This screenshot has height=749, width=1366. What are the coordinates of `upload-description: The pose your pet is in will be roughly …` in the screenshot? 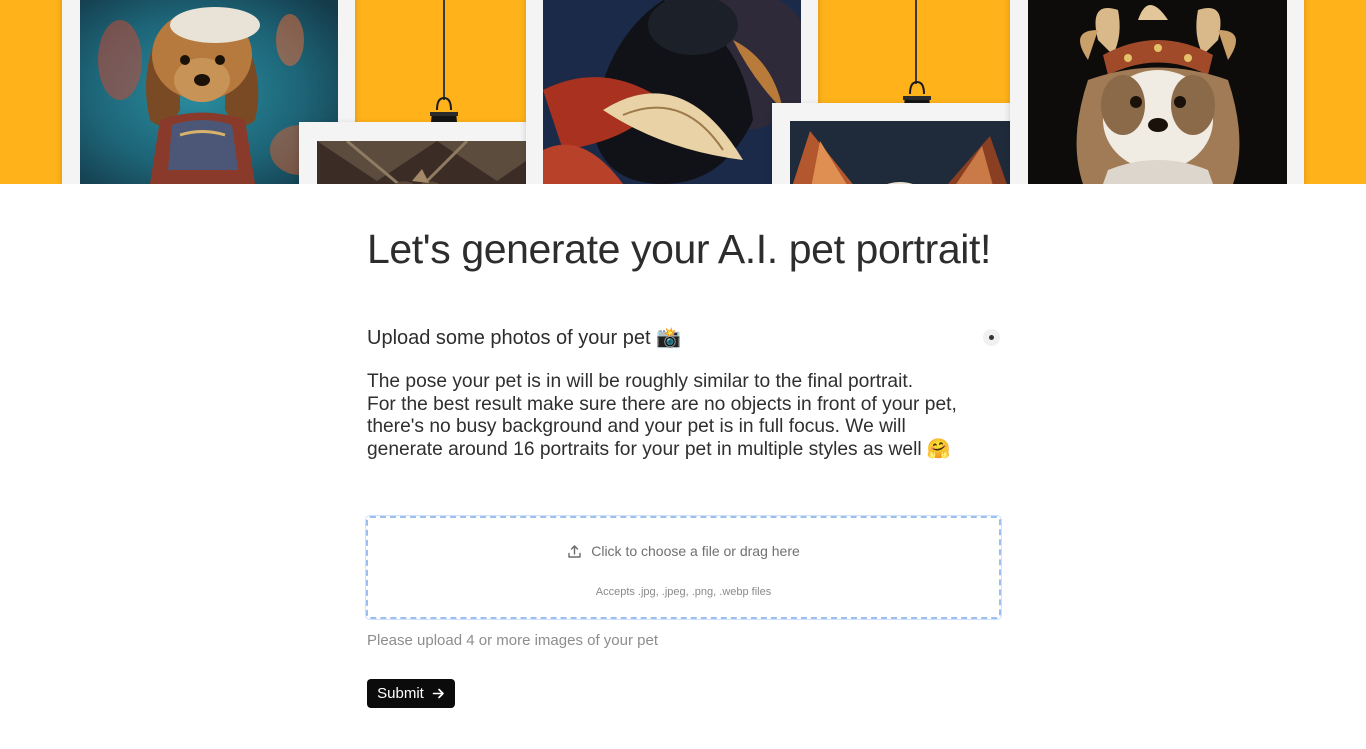 It's located at (687, 416).